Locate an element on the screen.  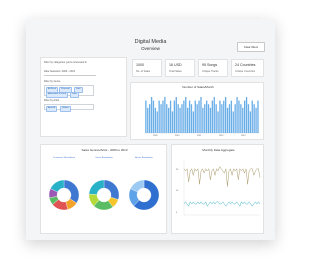
x-tick: 2012 is located at coordinates (221, 136).